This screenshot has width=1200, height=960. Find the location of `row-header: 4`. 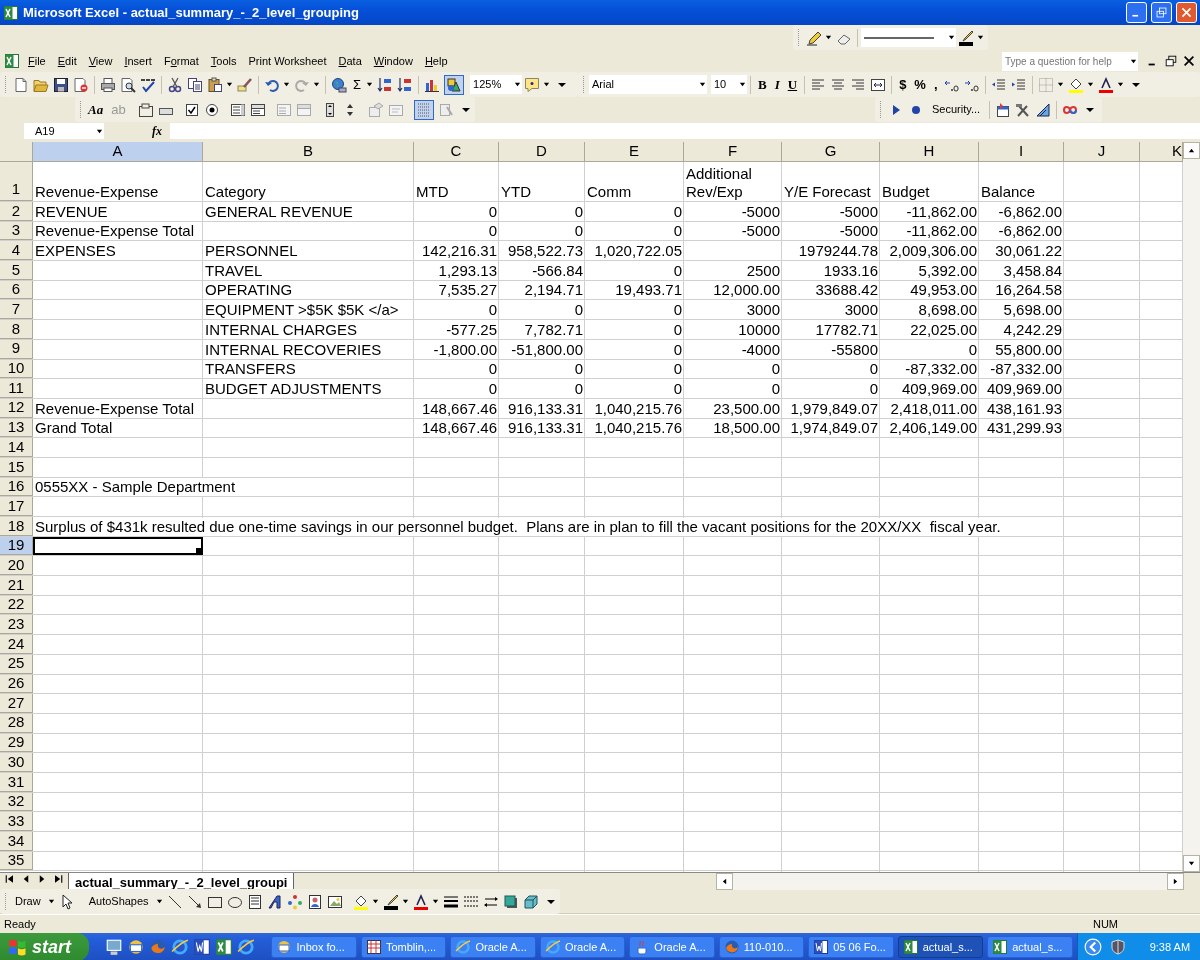

row-header: 4 is located at coordinates (16, 251).